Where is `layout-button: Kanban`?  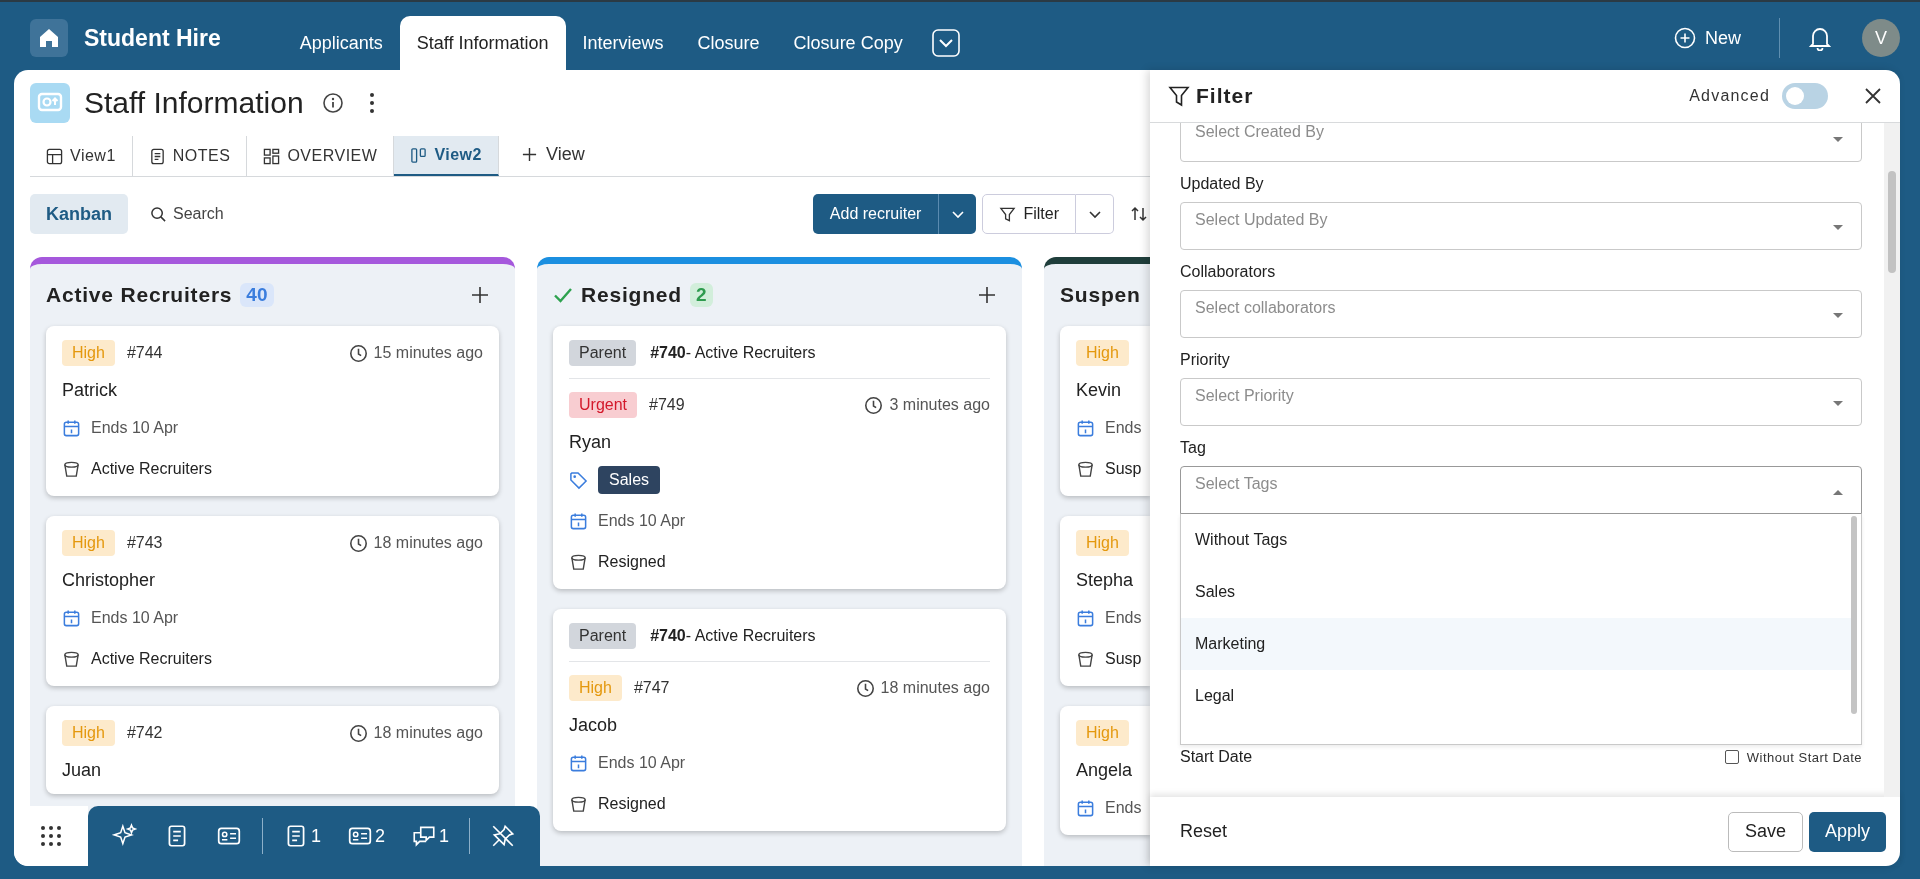 layout-button: Kanban is located at coordinates (79, 214).